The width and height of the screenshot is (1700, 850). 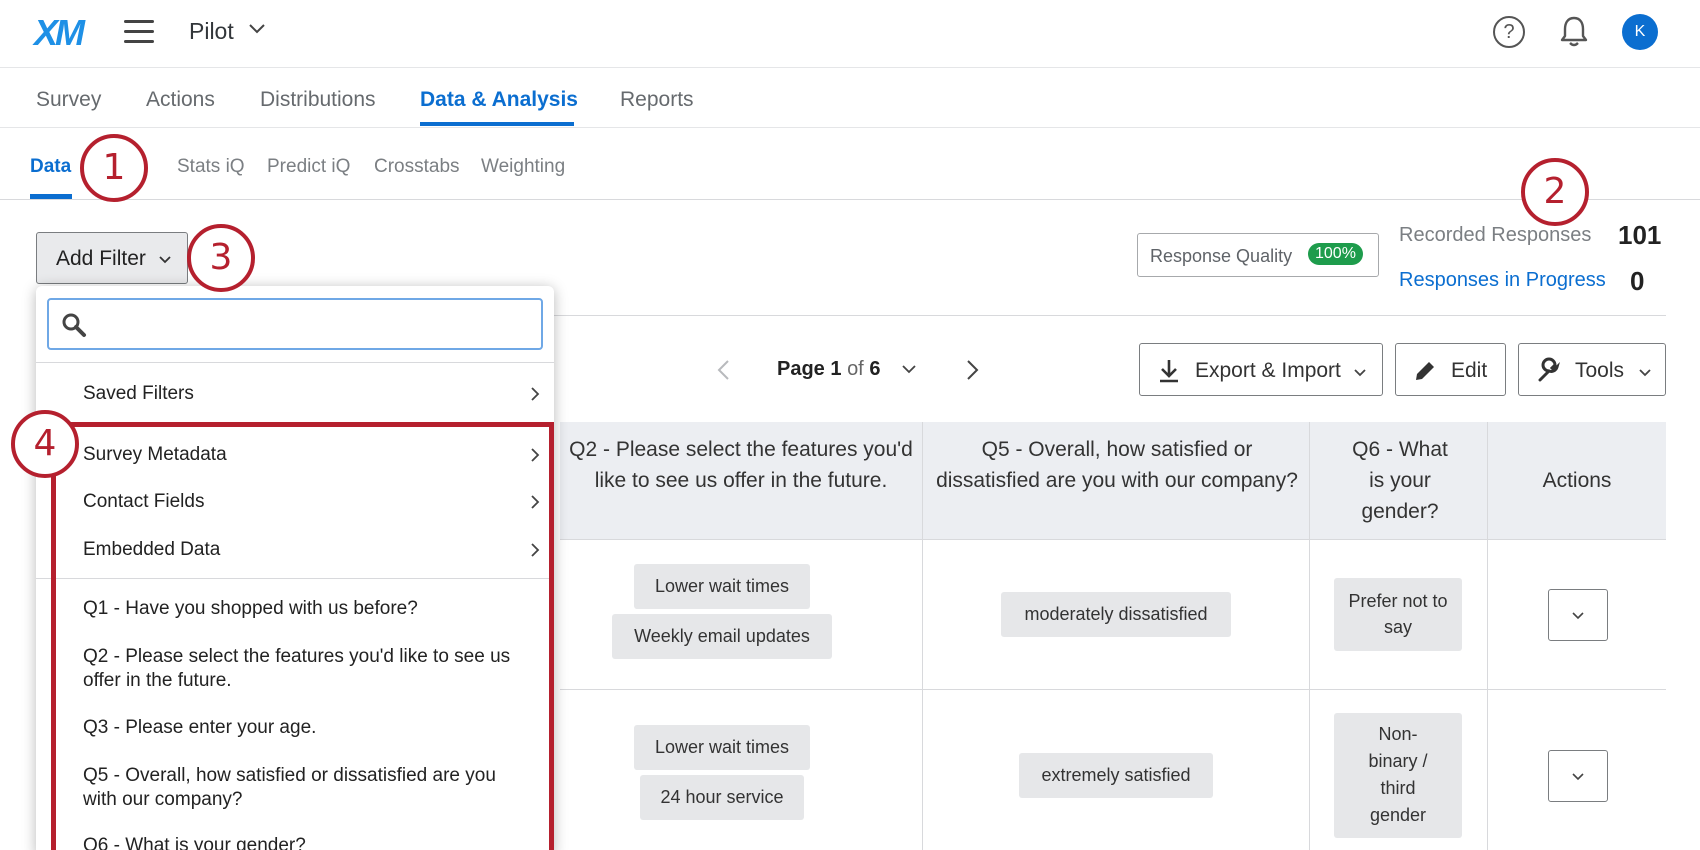 What do you see at coordinates (535, 394) in the screenshot?
I see `chevron-right-icon` at bounding box center [535, 394].